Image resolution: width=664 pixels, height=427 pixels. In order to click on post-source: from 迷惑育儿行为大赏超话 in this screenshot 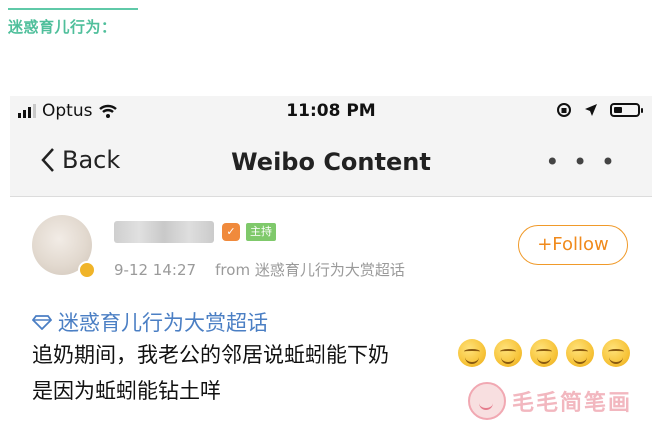, I will do `click(310, 270)`.